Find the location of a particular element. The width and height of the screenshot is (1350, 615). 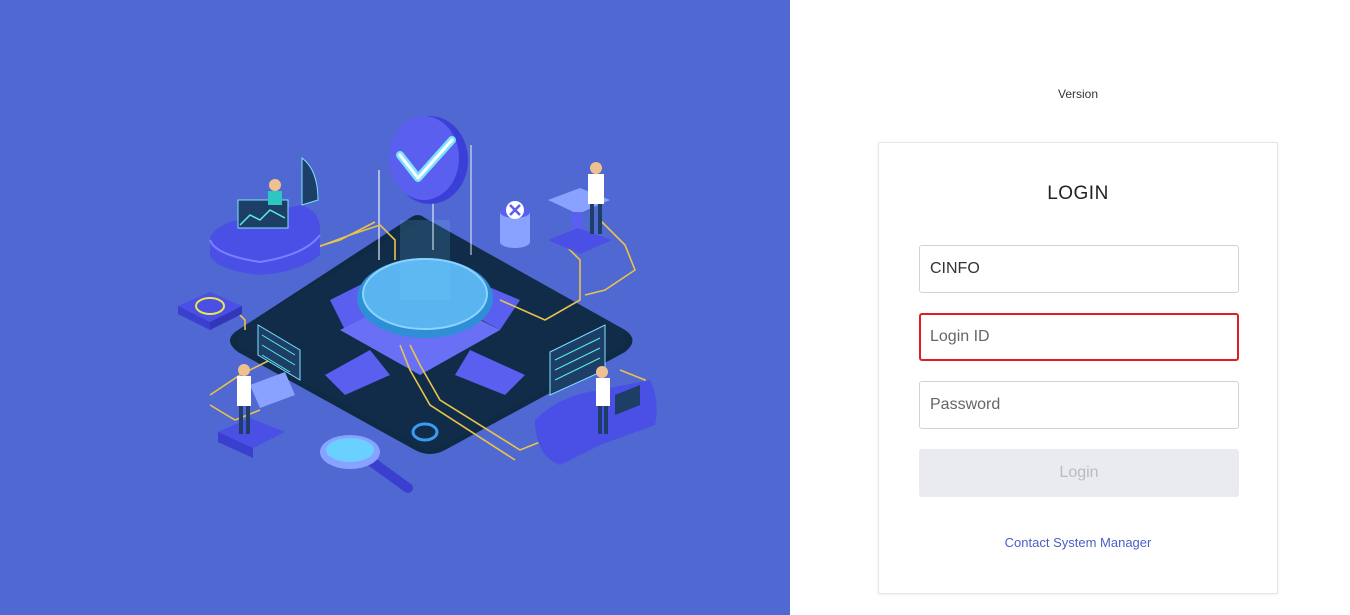

version-label: Version is located at coordinates (1078, 94).